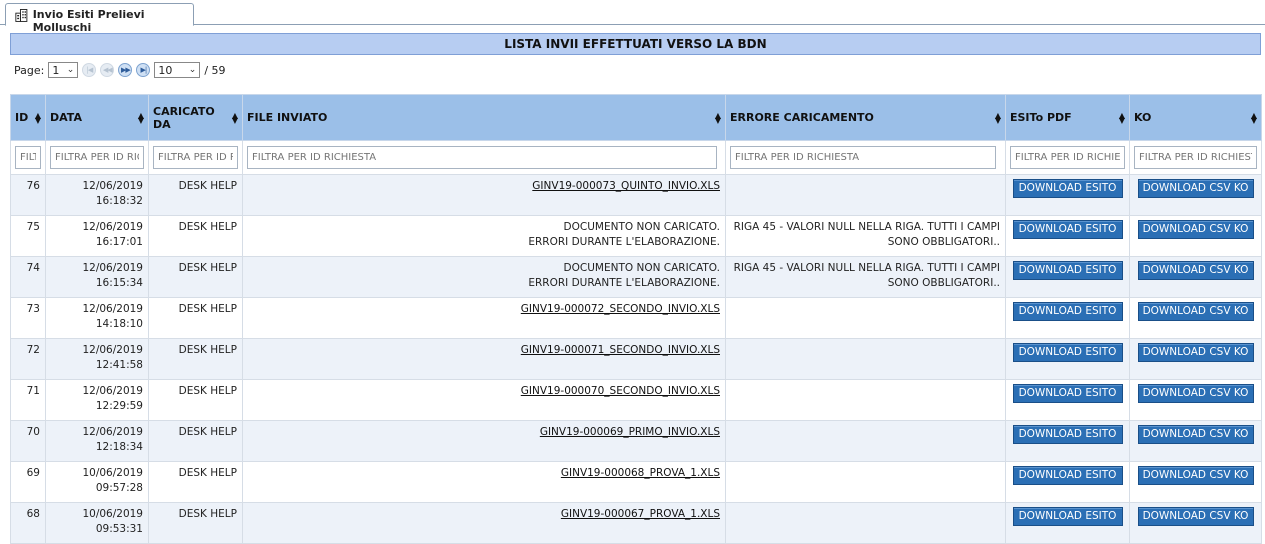  I want to click on cell-date: 12/06/2019 16:18:32, so click(97, 195).